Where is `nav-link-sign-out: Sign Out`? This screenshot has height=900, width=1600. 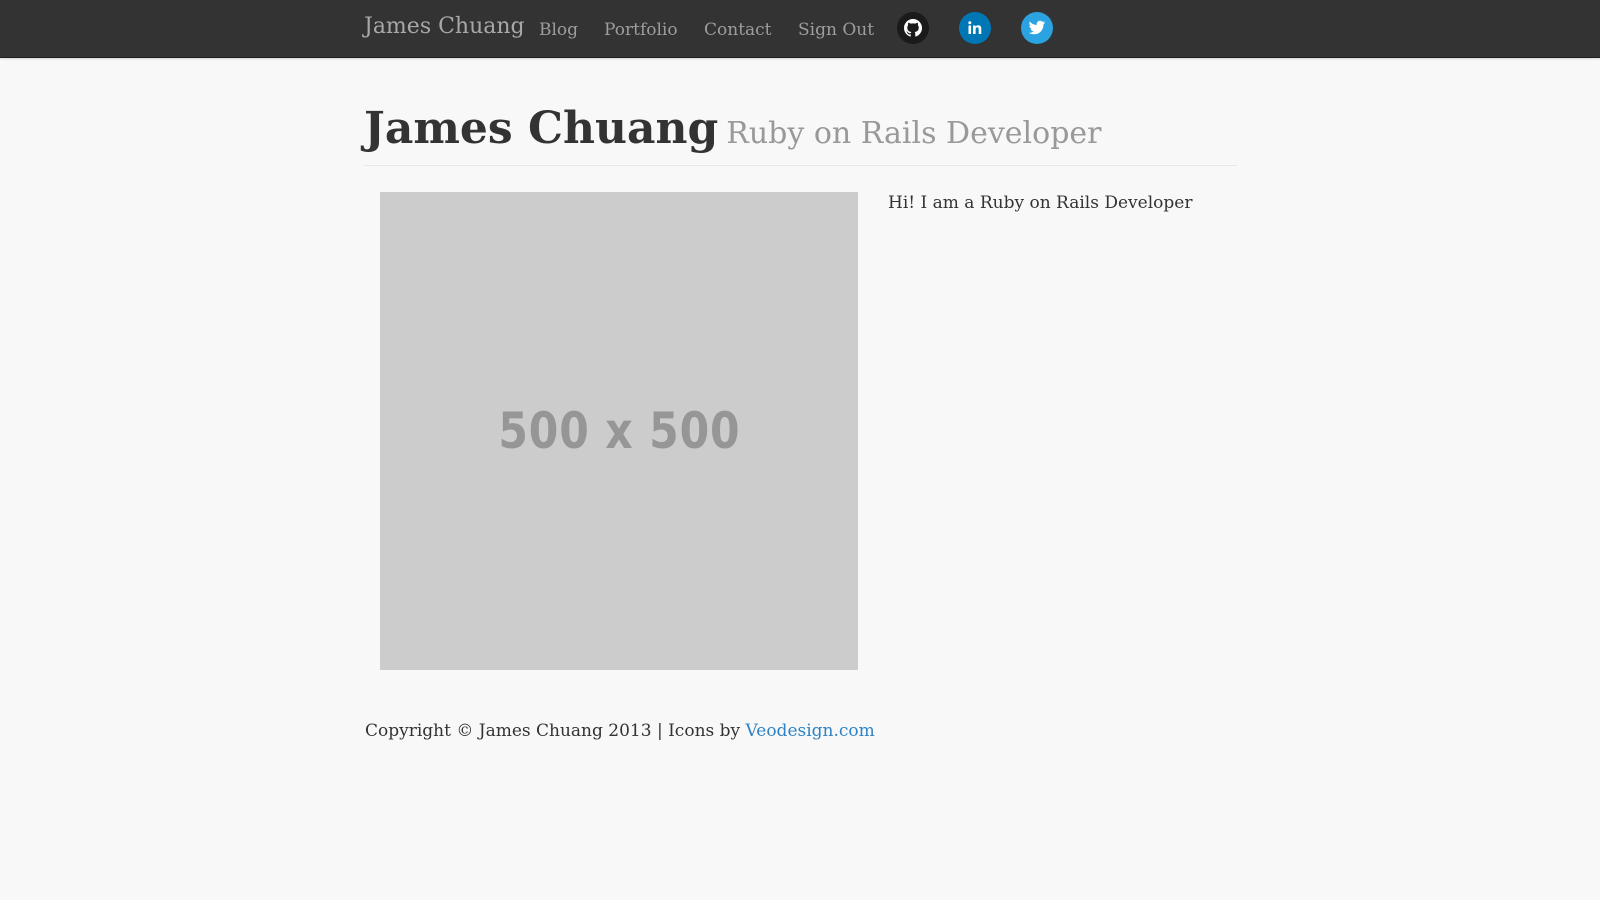
nav-link-sign-out: Sign Out is located at coordinates (836, 30).